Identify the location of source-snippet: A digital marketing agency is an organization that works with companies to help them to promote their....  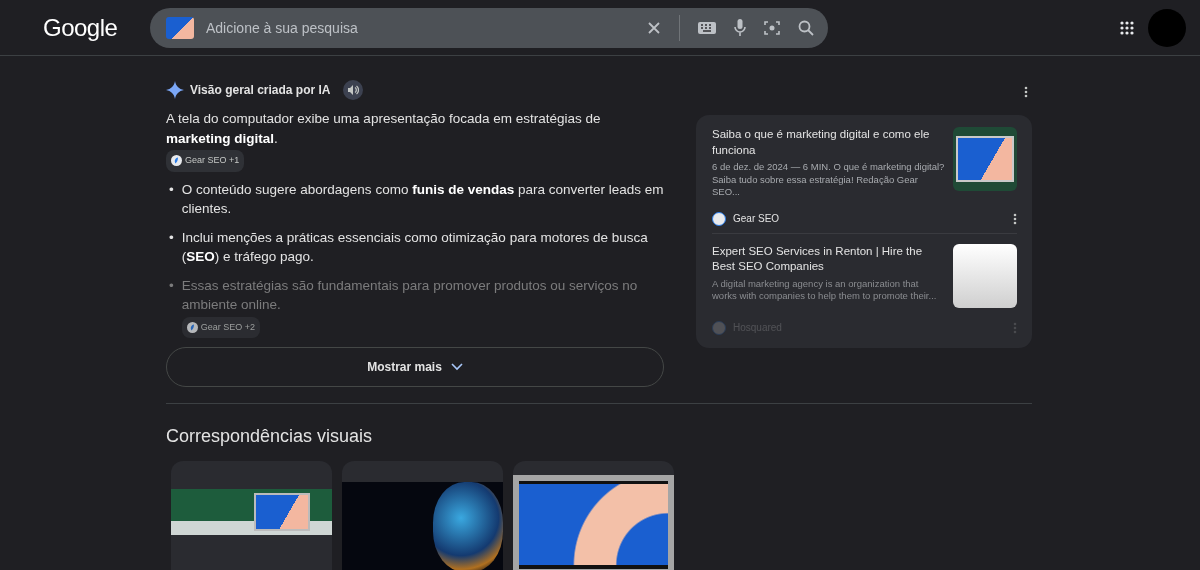
(825, 290).